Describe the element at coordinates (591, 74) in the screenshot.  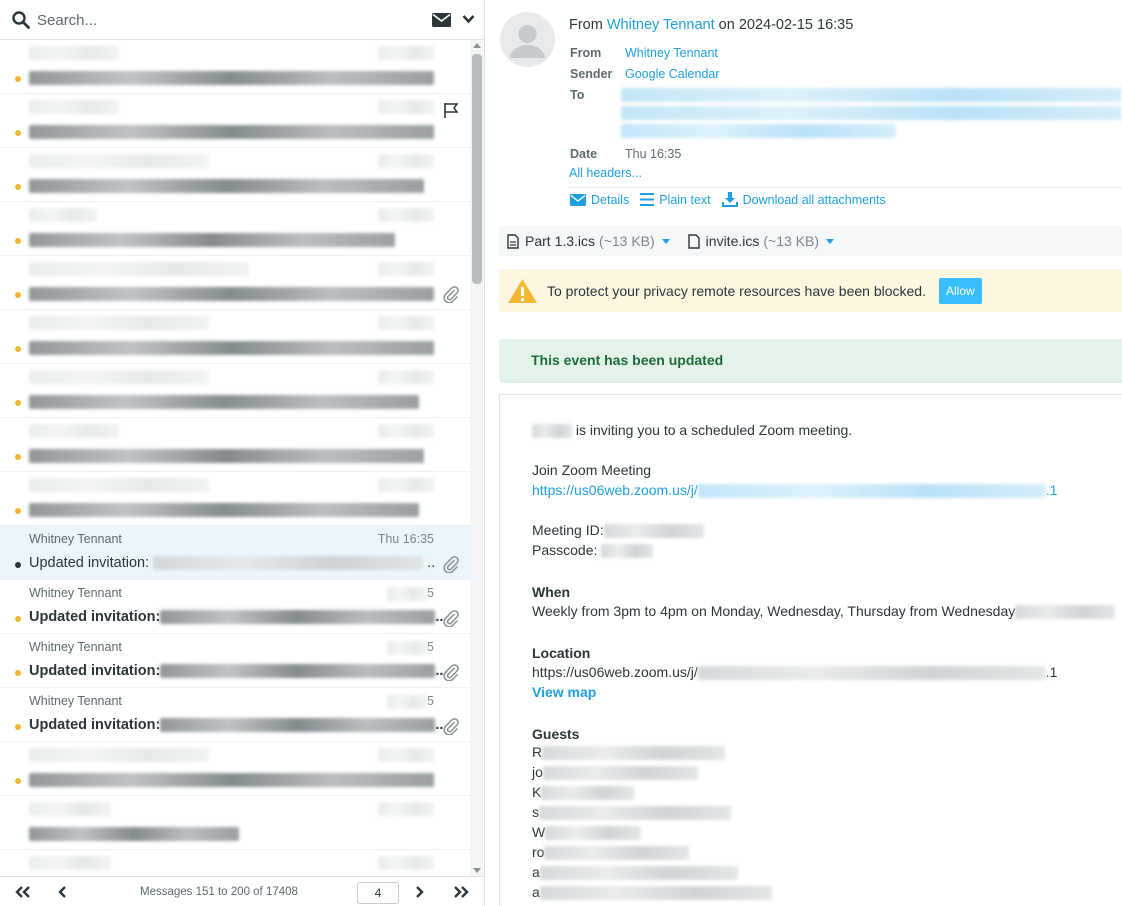
I see `sender-label: Sender` at that location.